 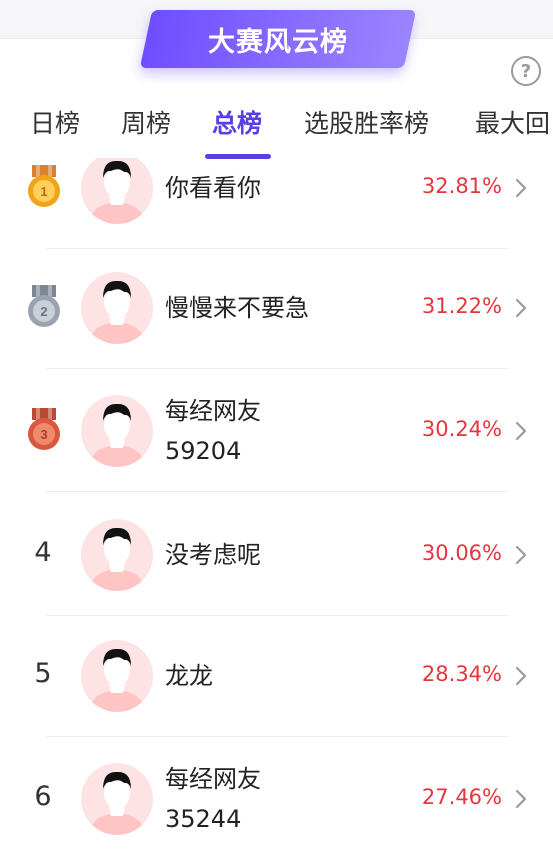 I want to click on gold-medal-icon: 1, so click(x=44, y=186).